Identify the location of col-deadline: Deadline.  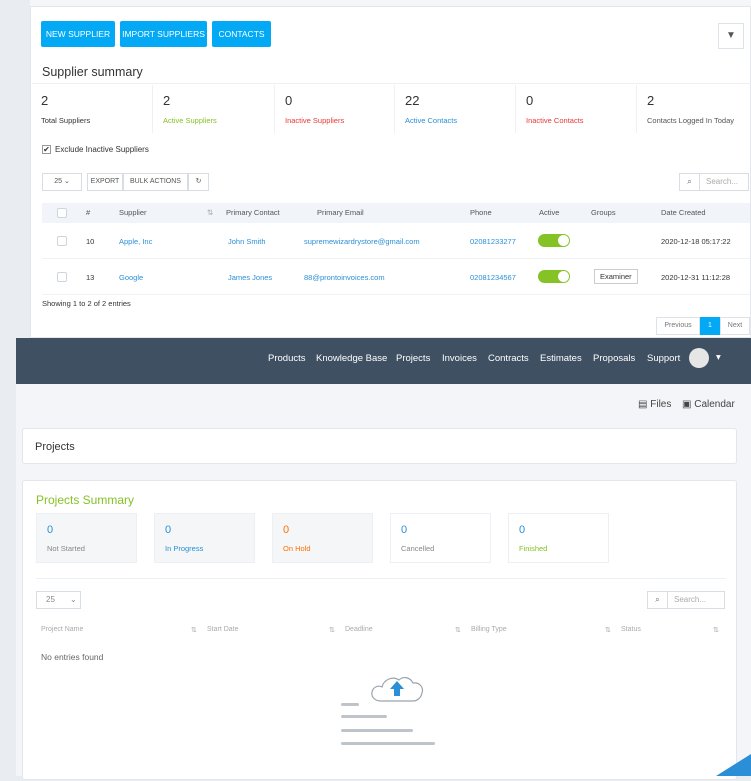
(359, 629).